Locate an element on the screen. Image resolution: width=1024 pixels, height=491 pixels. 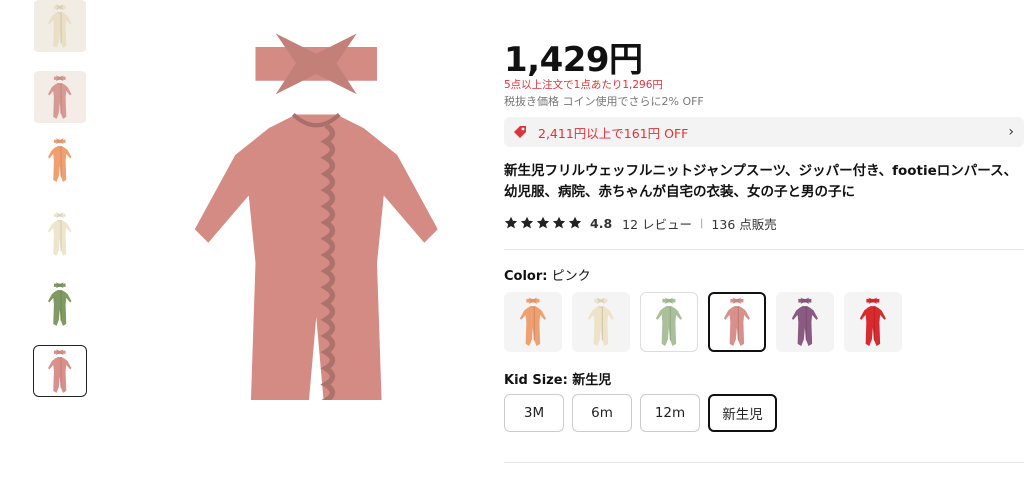
color-label: Color: ピンク is located at coordinates (547, 274).